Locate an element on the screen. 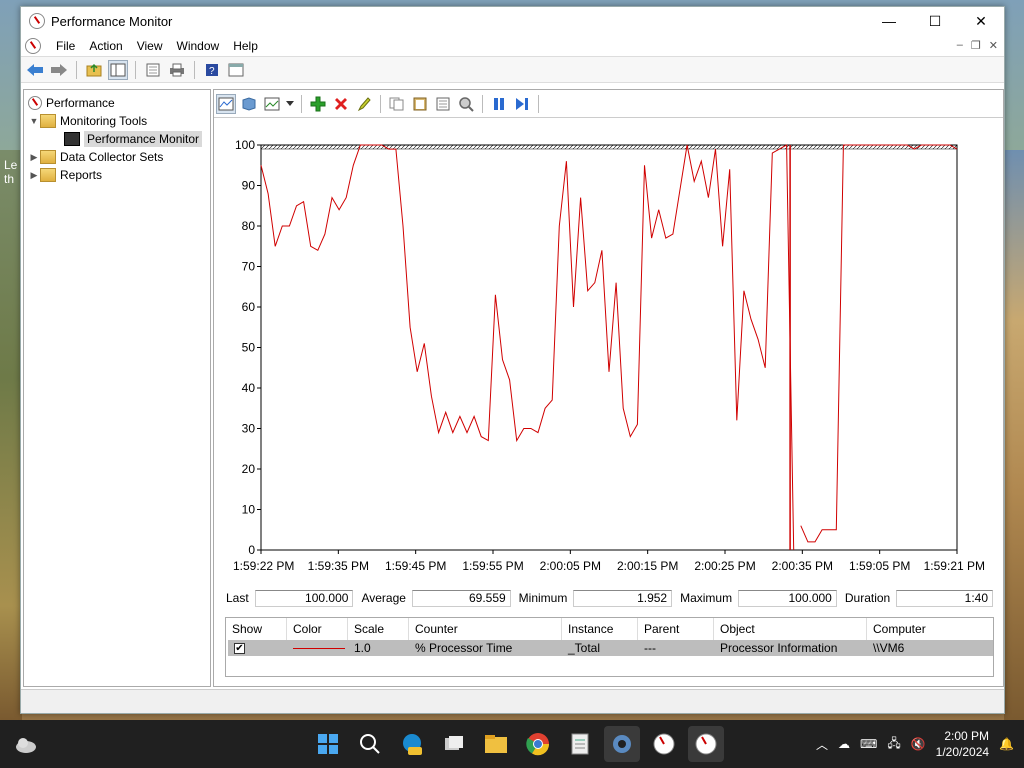  column-header-object: Object is located at coordinates (790, 629).